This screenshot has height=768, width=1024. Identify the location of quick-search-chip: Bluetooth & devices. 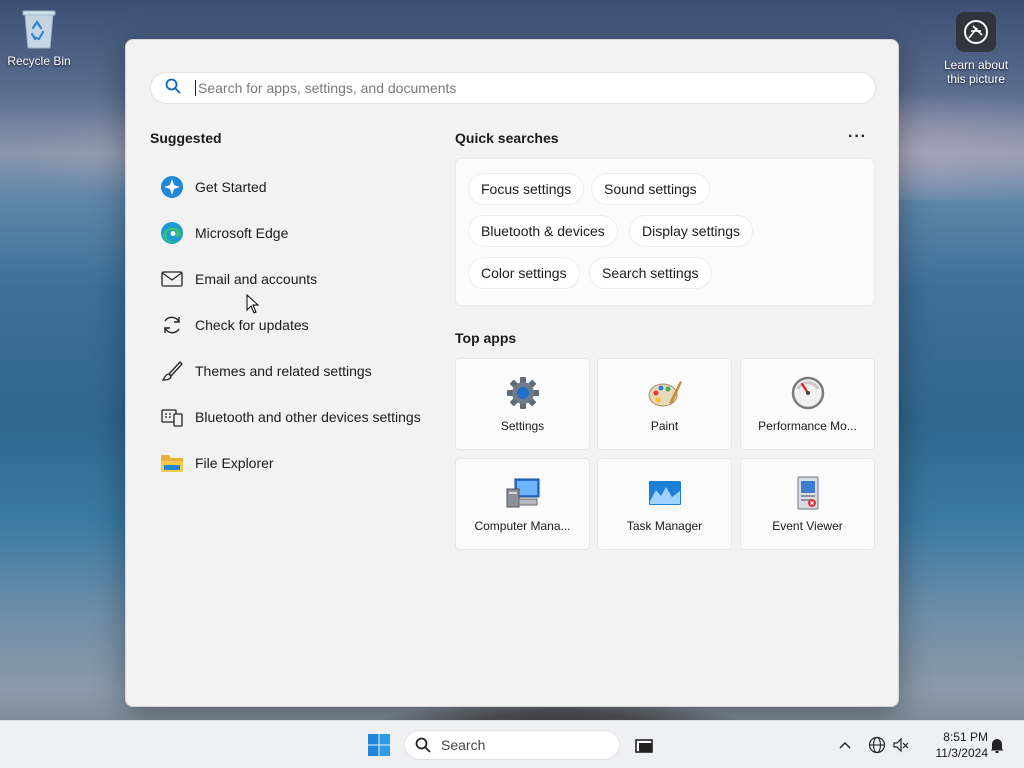
(543, 231).